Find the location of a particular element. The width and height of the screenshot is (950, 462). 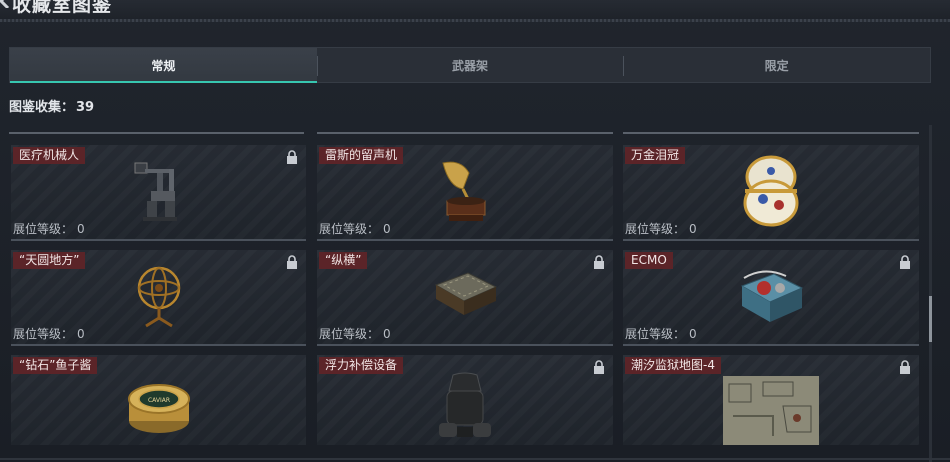

collection-card-chess-board: “纵横” 展位等级： 0 is located at coordinates (465, 298).